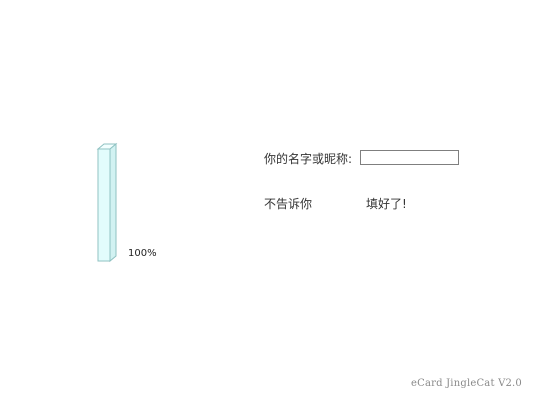  I want to click on decline-button: 不告诉你, so click(288, 203).